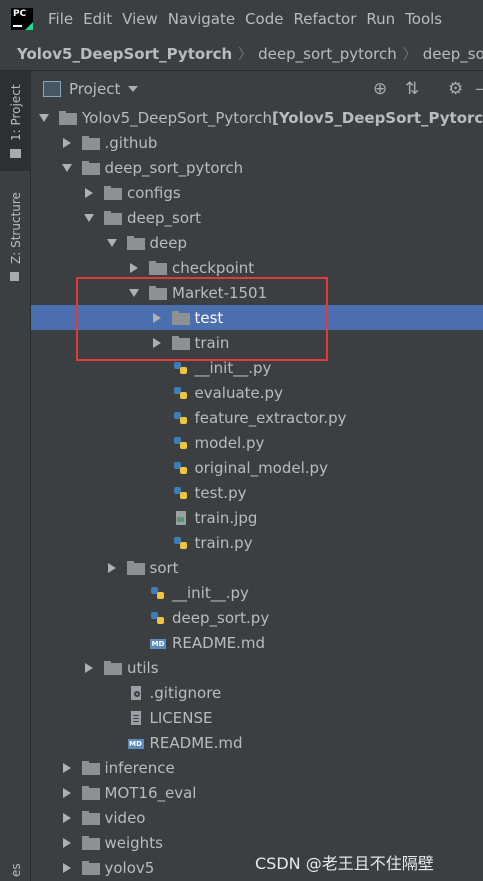 The image size is (483, 881). Describe the element at coordinates (257, 692) in the screenshot. I see `tree-file-row: .gitignore` at that location.